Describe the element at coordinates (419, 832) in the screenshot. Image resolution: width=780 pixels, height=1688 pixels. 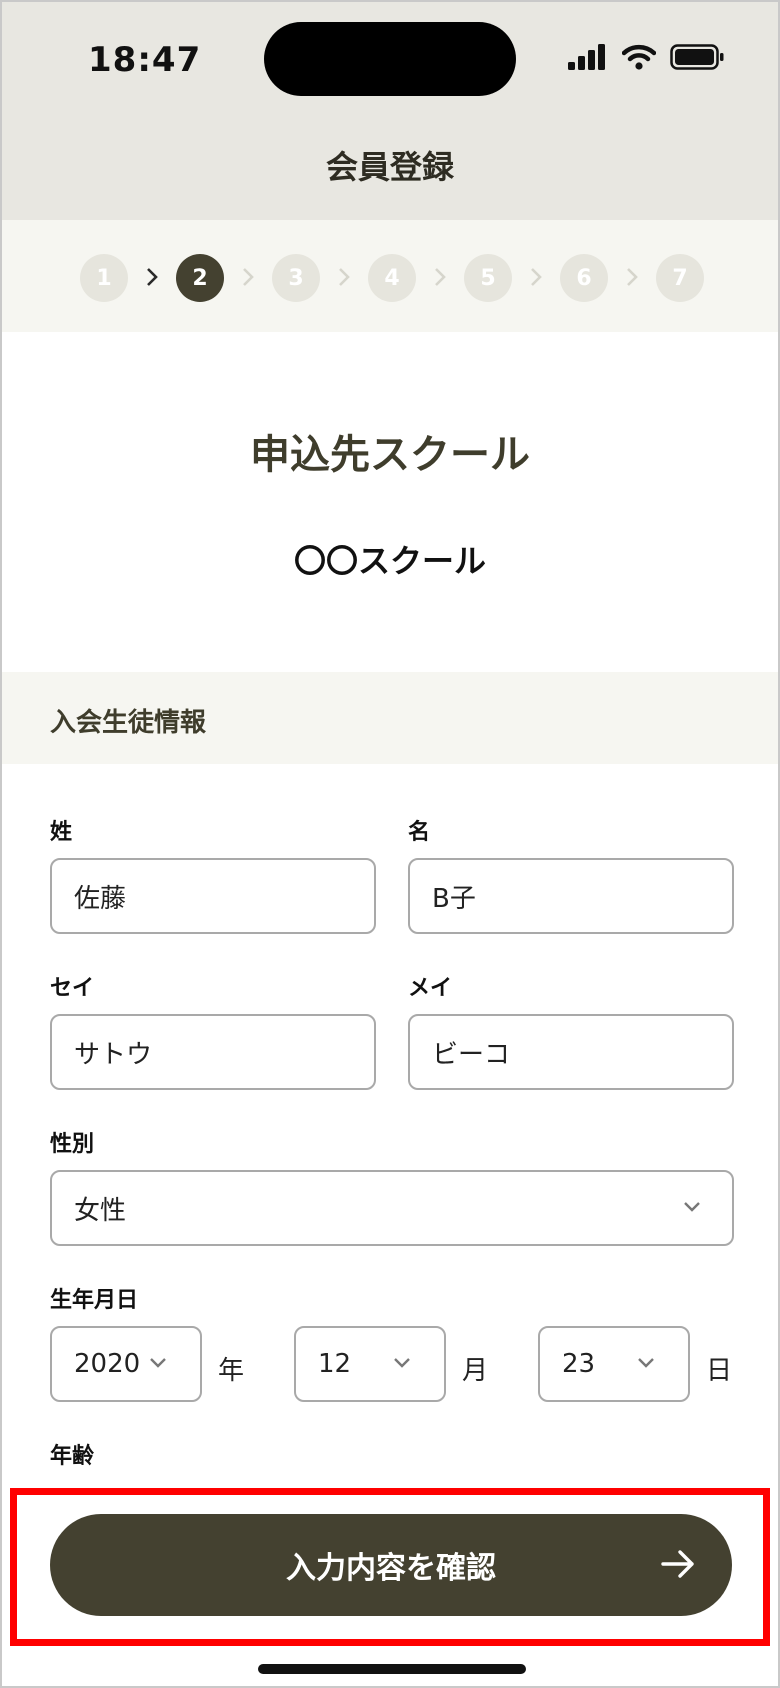
I see `first-name-label: 名` at that location.